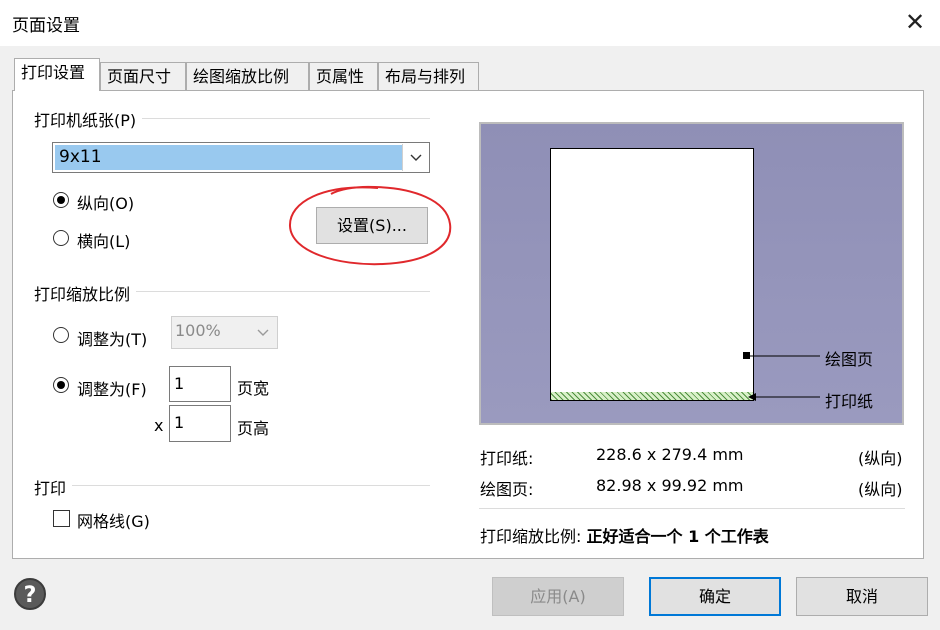 Image resolution: width=940 pixels, height=630 pixels. Describe the element at coordinates (106, 203) in the screenshot. I see `portrait-label: 纵向(O)` at that location.